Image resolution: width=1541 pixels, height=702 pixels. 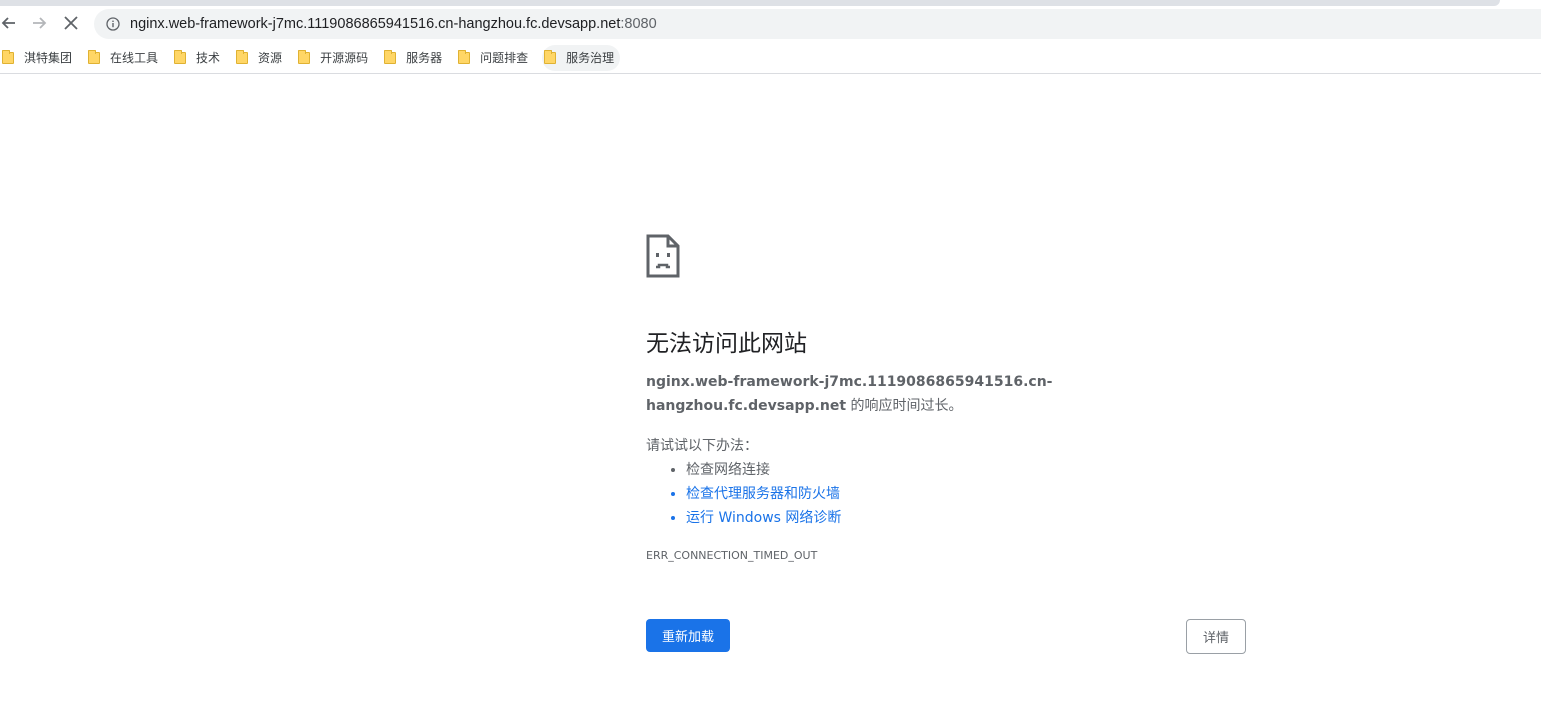 I want to click on back-button, so click(x=11, y=23).